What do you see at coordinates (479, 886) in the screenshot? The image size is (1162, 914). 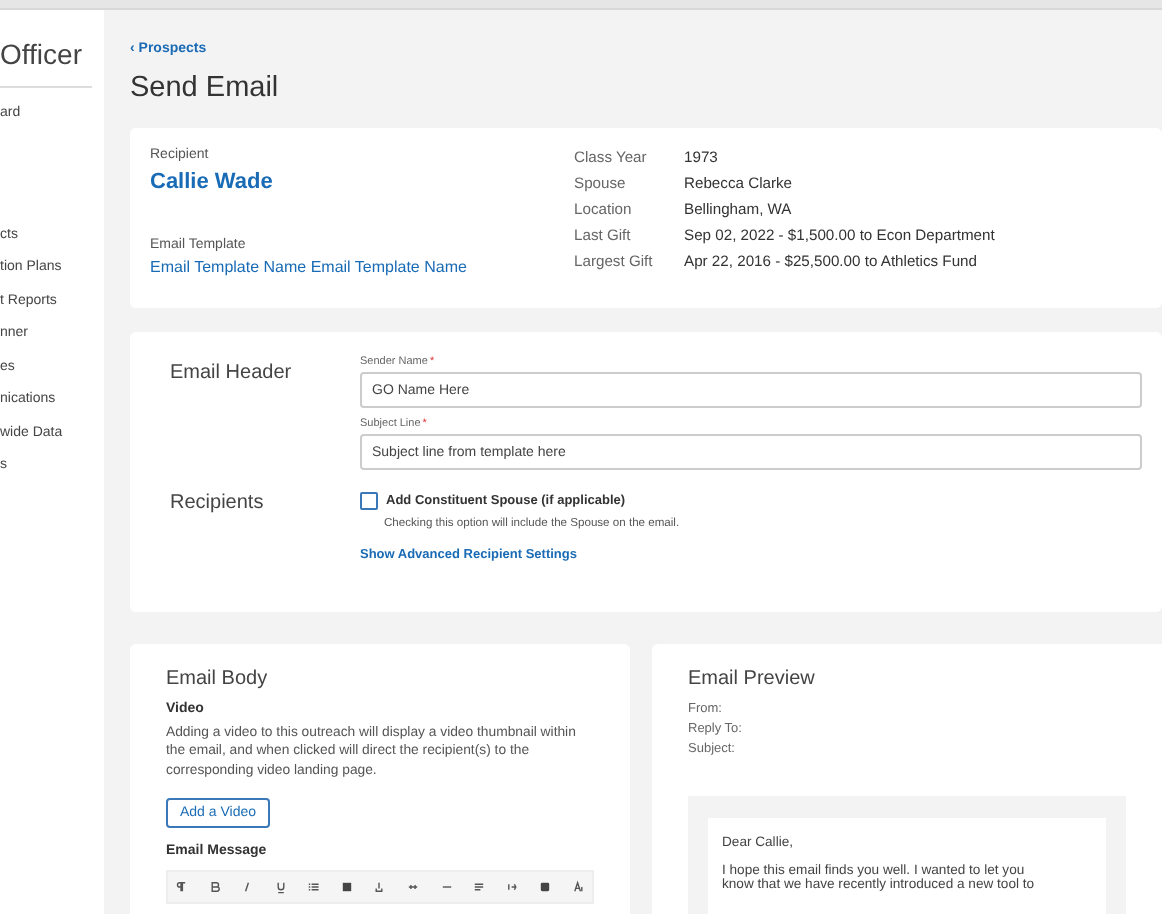 I see `align-icon` at bounding box center [479, 886].